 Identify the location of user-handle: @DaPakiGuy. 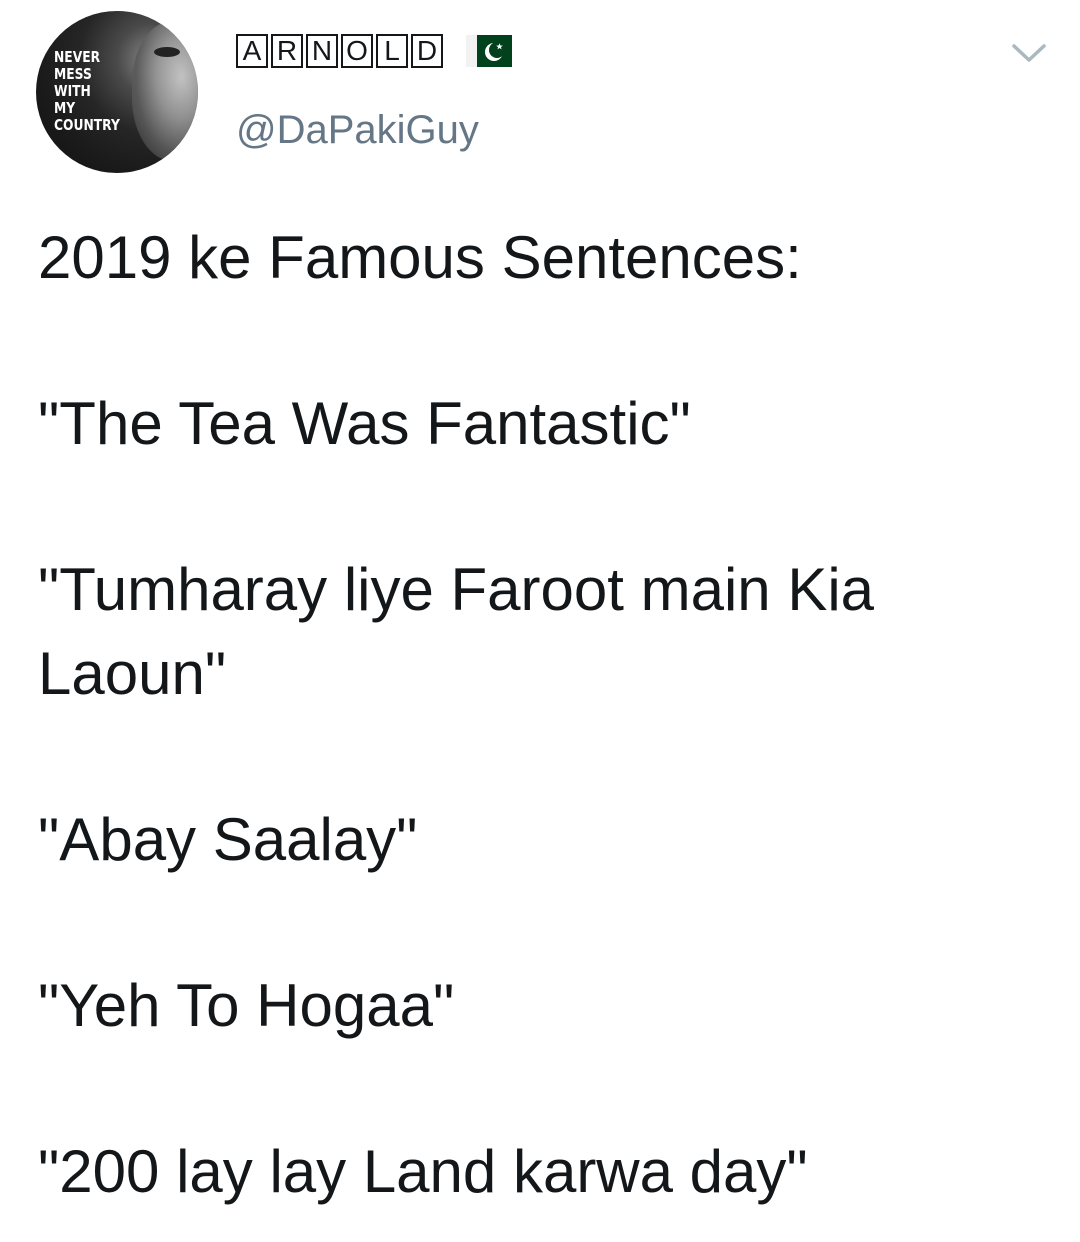
(357, 130).